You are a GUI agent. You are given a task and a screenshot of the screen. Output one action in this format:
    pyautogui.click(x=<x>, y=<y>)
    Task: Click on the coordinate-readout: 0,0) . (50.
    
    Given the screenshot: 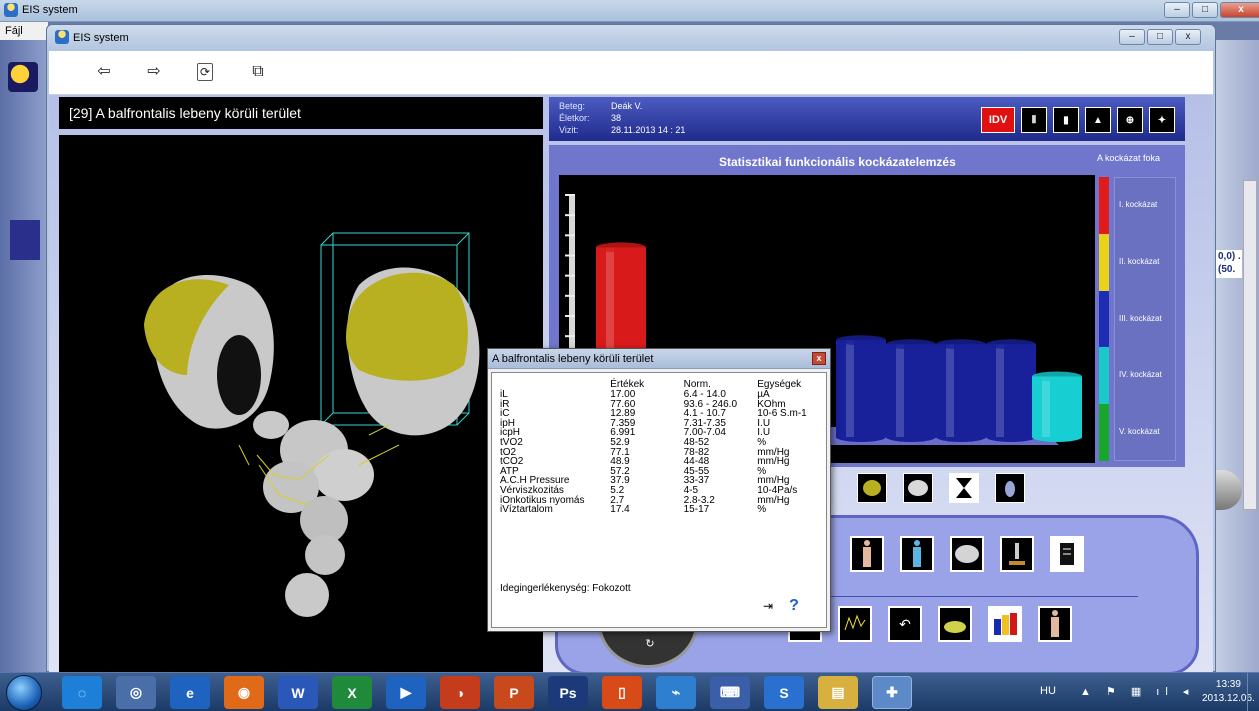 What is the action you would take?
    pyautogui.click(x=1229, y=264)
    